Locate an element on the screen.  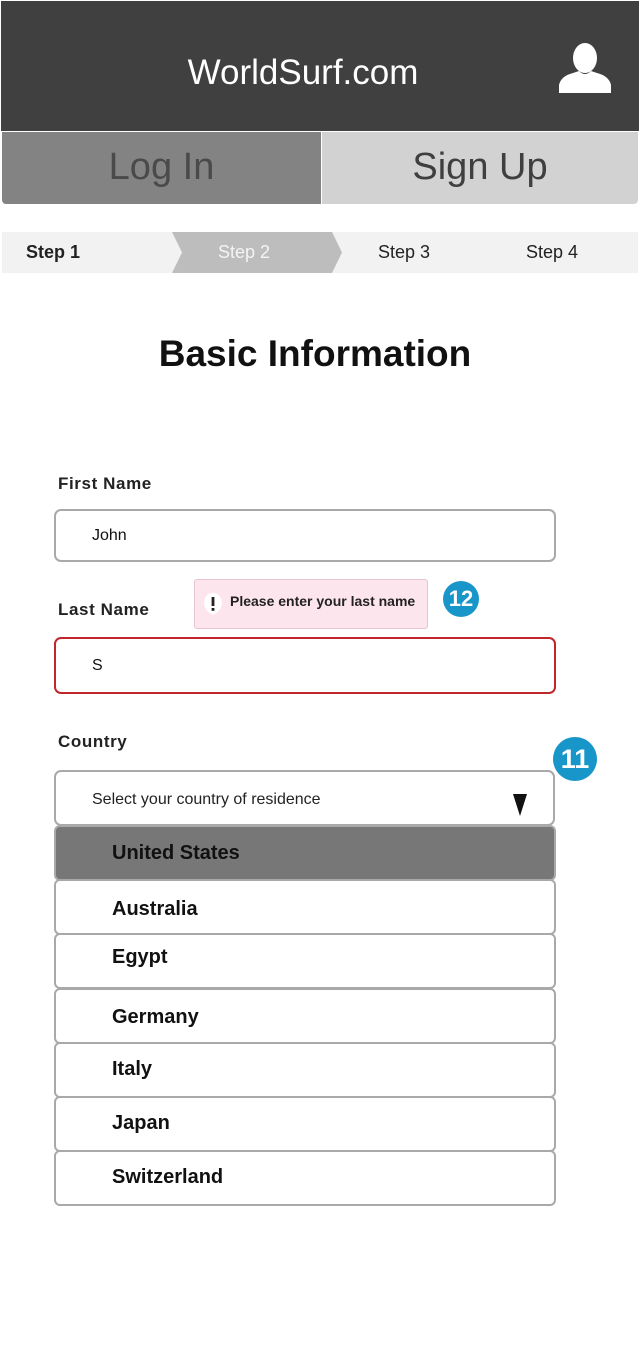
last-name-label: Last Name is located at coordinates (104, 609).